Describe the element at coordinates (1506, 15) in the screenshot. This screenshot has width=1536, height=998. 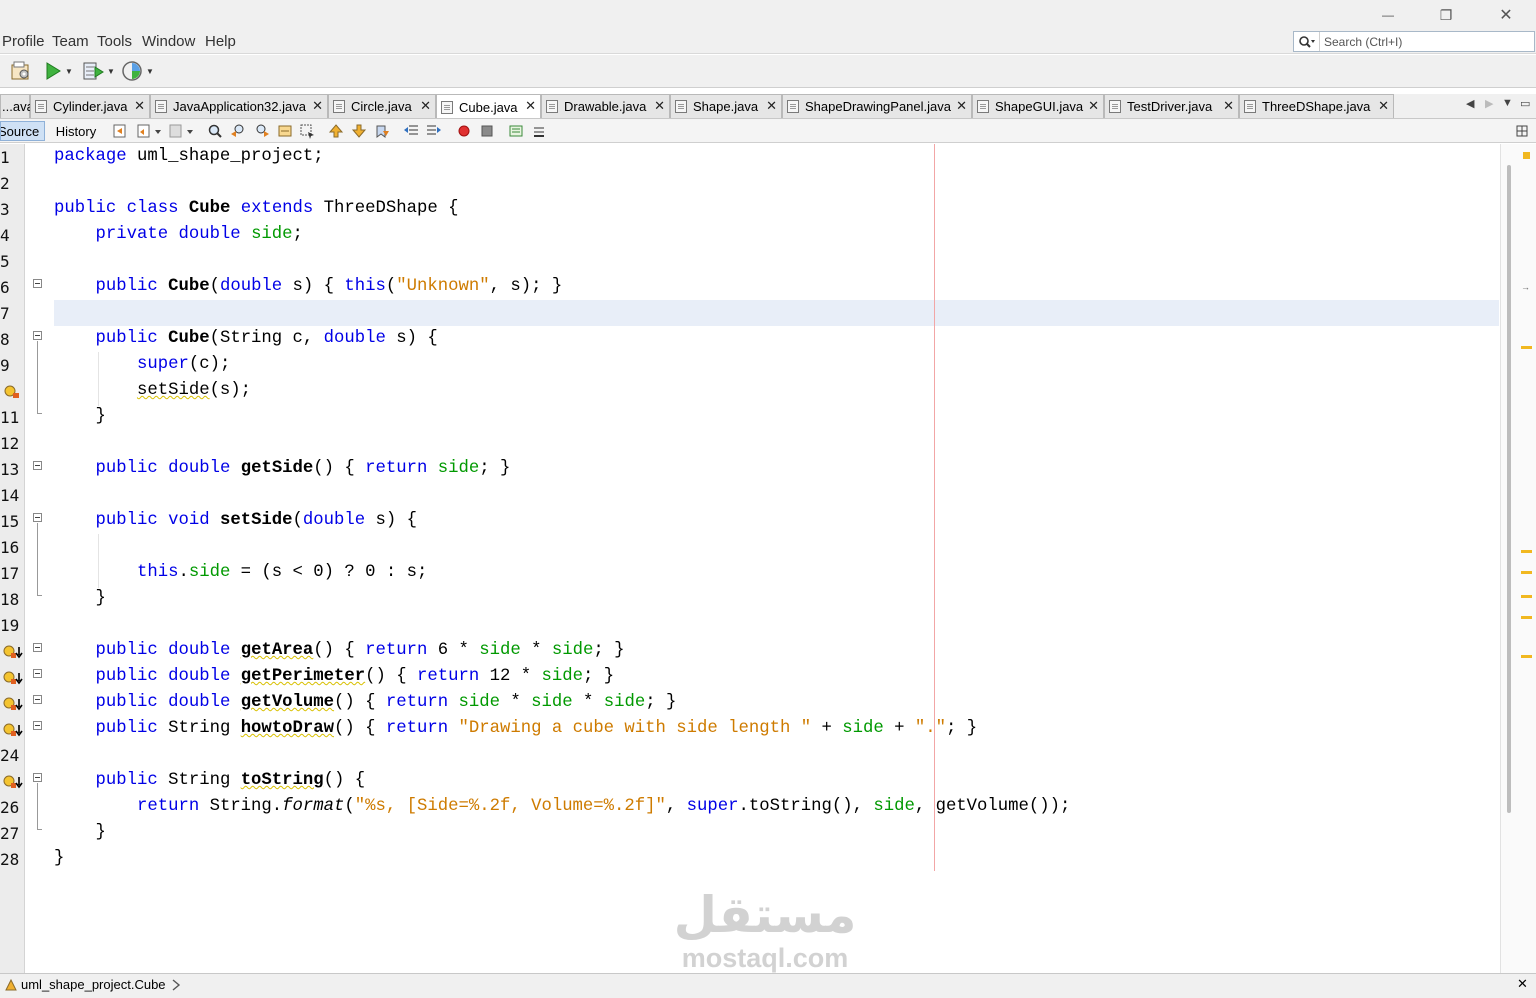
I see `close-window-button: ✕` at that location.